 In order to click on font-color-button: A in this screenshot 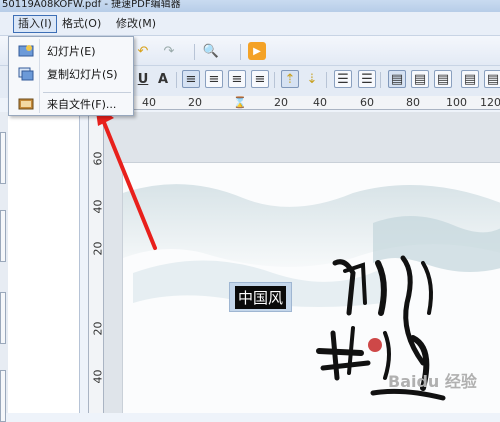, I will do `click(163, 79)`.